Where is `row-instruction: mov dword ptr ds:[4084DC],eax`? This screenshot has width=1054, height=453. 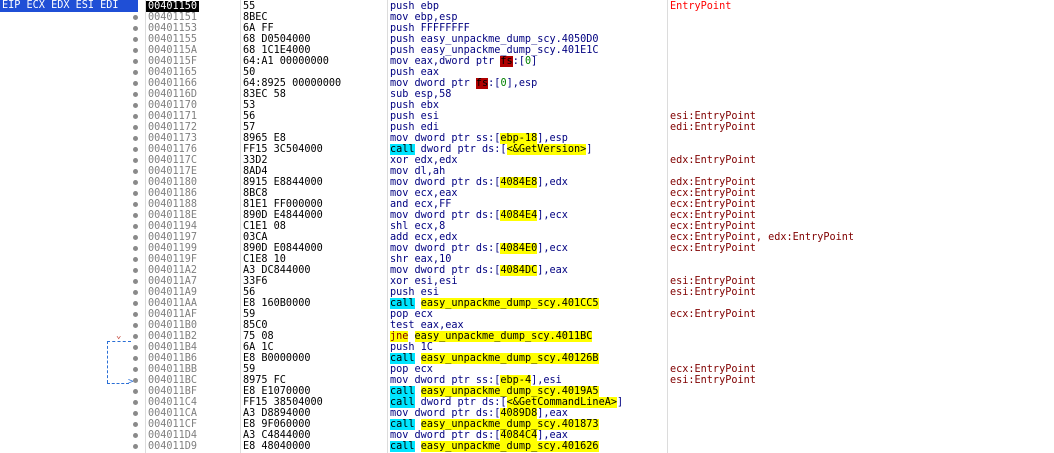 row-instruction: mov dword ptr ds:[4084DC],eax is located at coordinates (479, 270).